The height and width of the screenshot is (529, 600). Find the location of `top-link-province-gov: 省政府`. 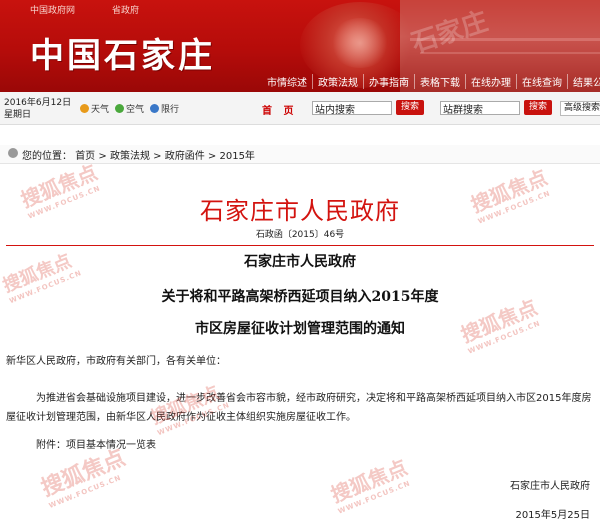

top-link-province-gov: 省政府 is located at coordinates (125, 9).